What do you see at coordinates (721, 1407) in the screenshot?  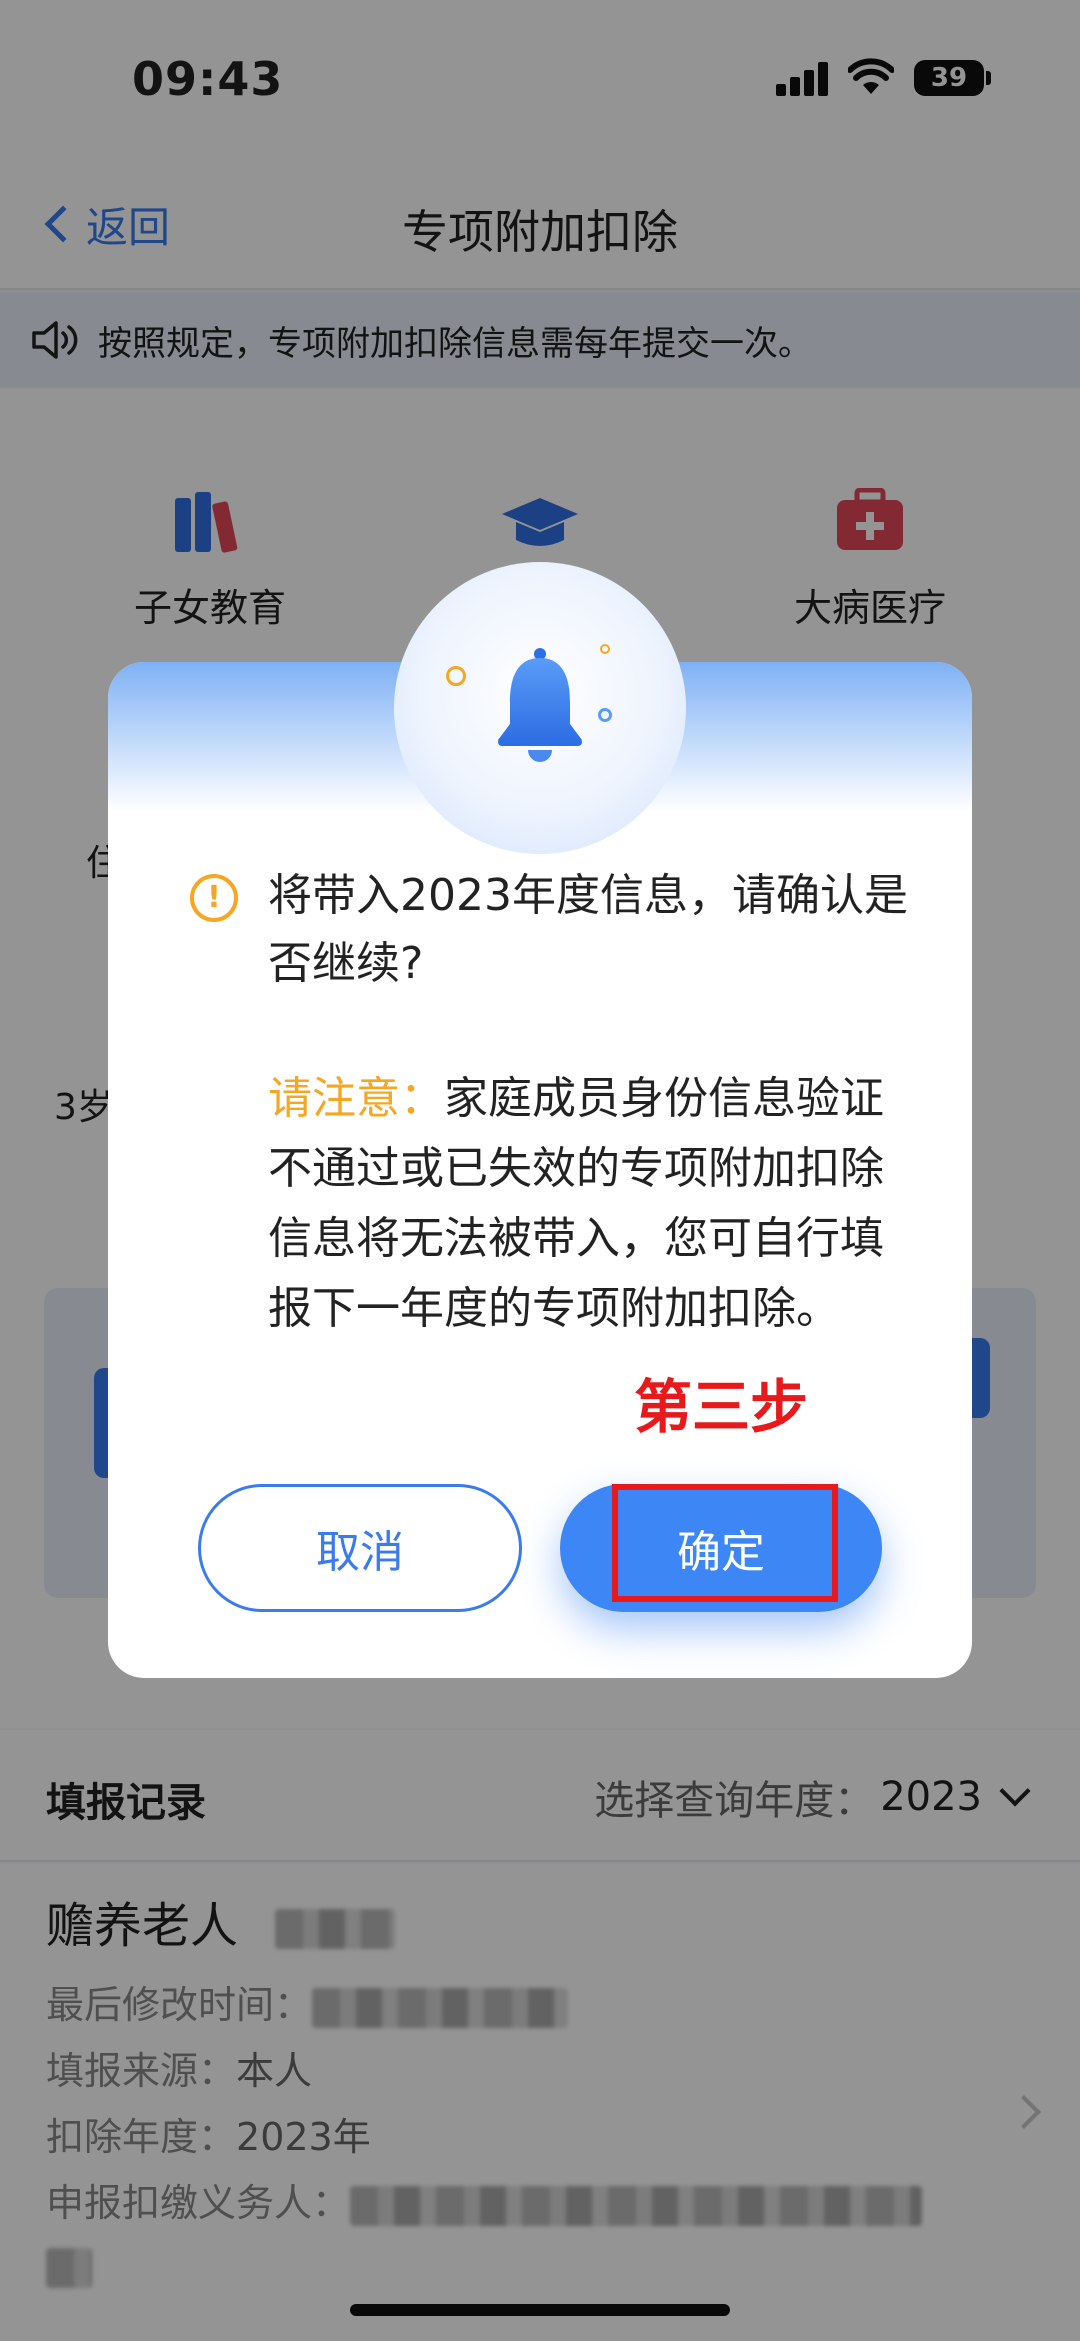 I see `step-annotation: 第三步` at bounding box center [721, 1407].